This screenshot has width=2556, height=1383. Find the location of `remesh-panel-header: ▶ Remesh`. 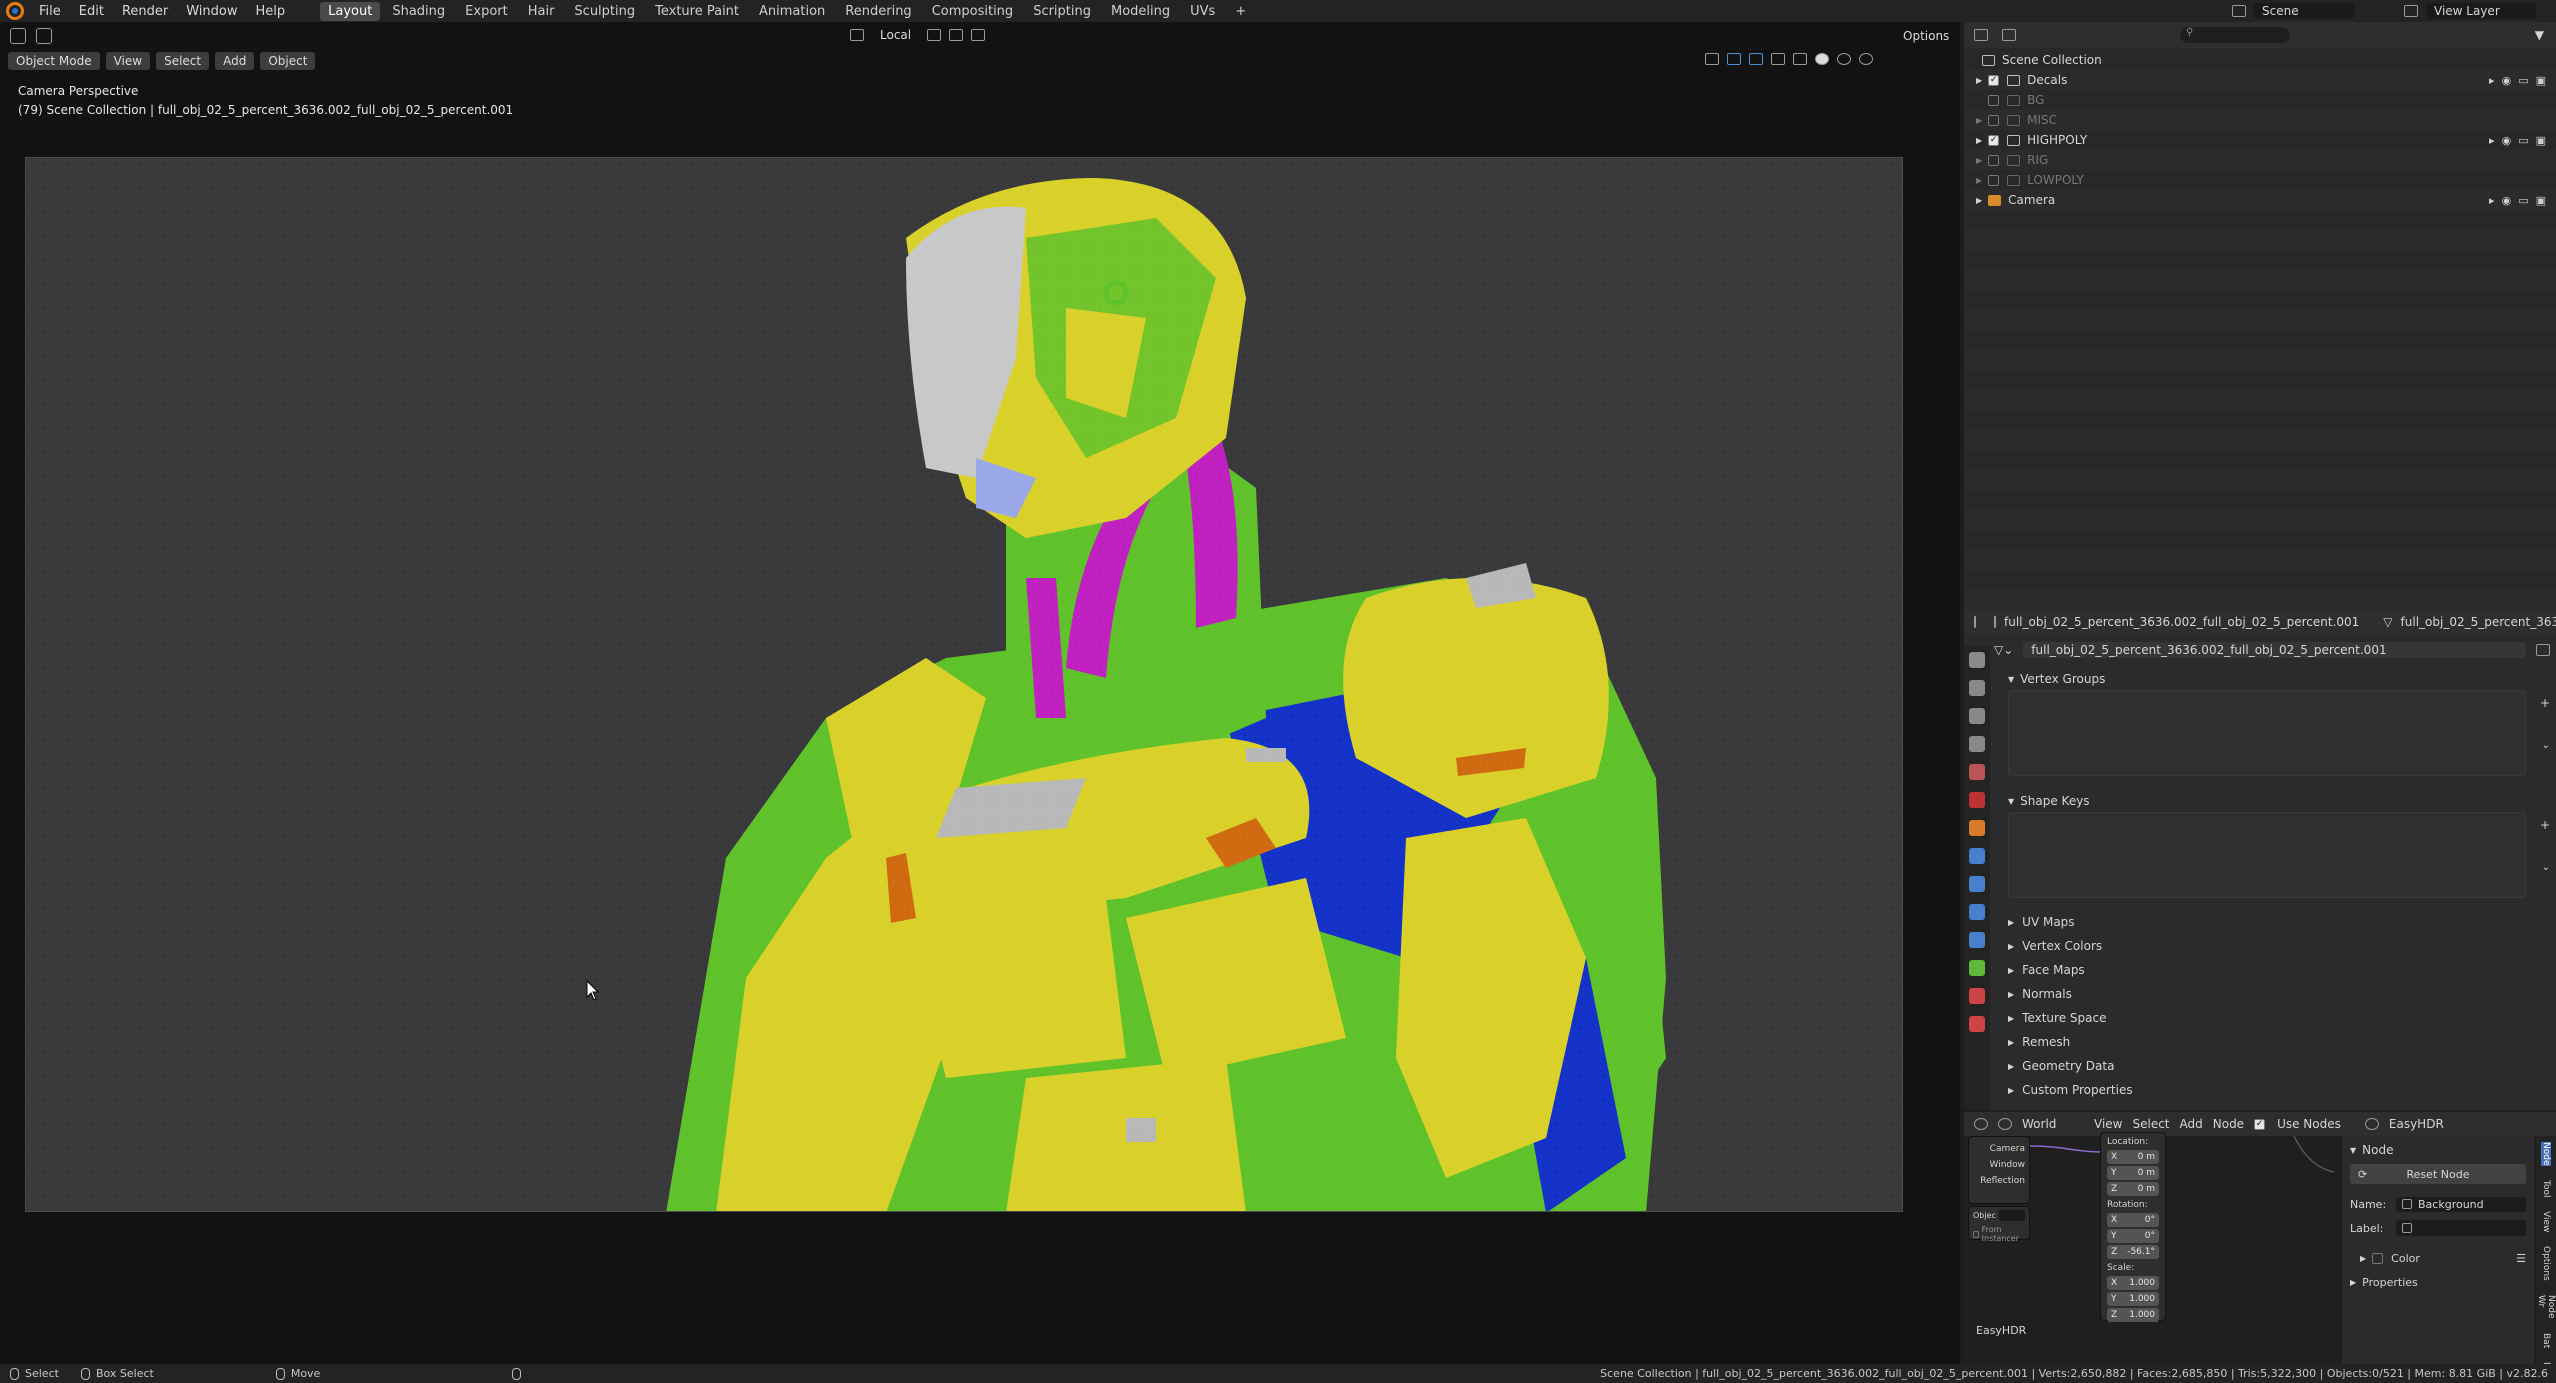

remesh-panel-header: ▶ Remesh is located at coordinates (2275, 1042).